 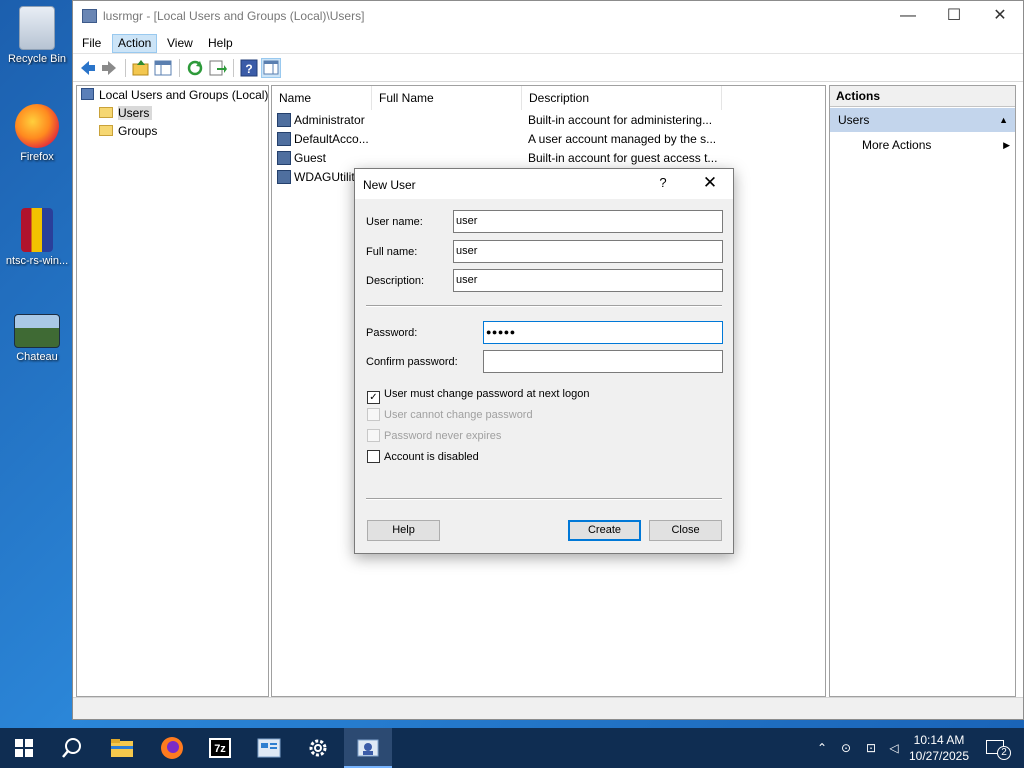 What do you see at coordinates (663, 185) in the screenshot?
I see `dialog-help-button: ?` at bounding box center [663, 185].